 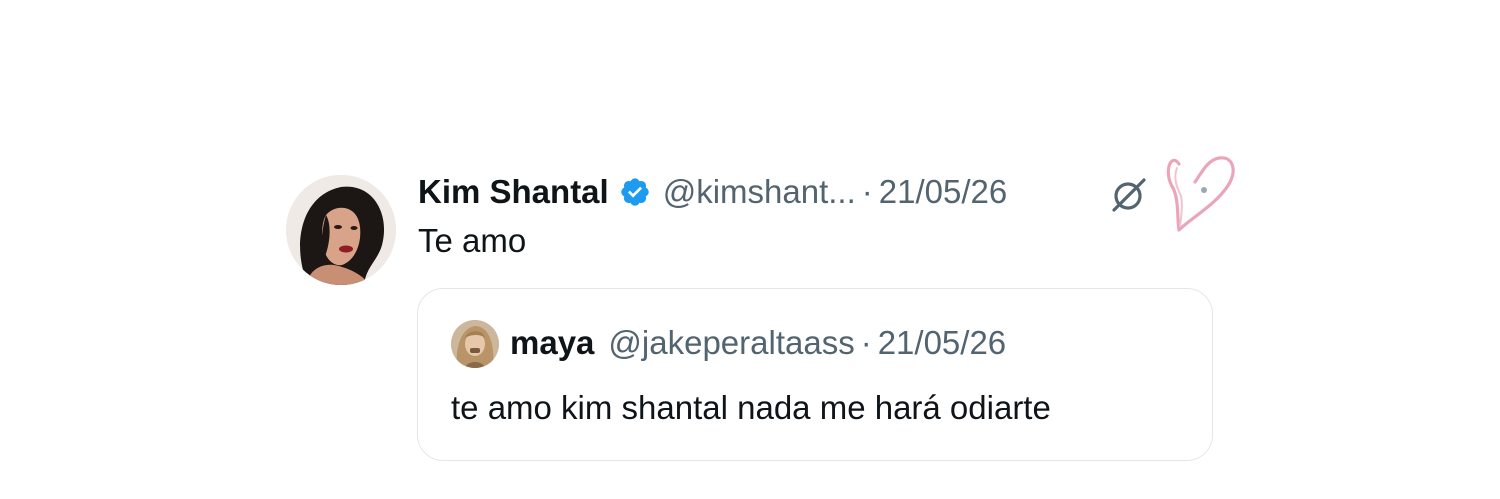 What do you see at coordinates (1129, 195) in the screenshot?
I see `mute-circle-slash-icon` at bounding box center [1129, 195].